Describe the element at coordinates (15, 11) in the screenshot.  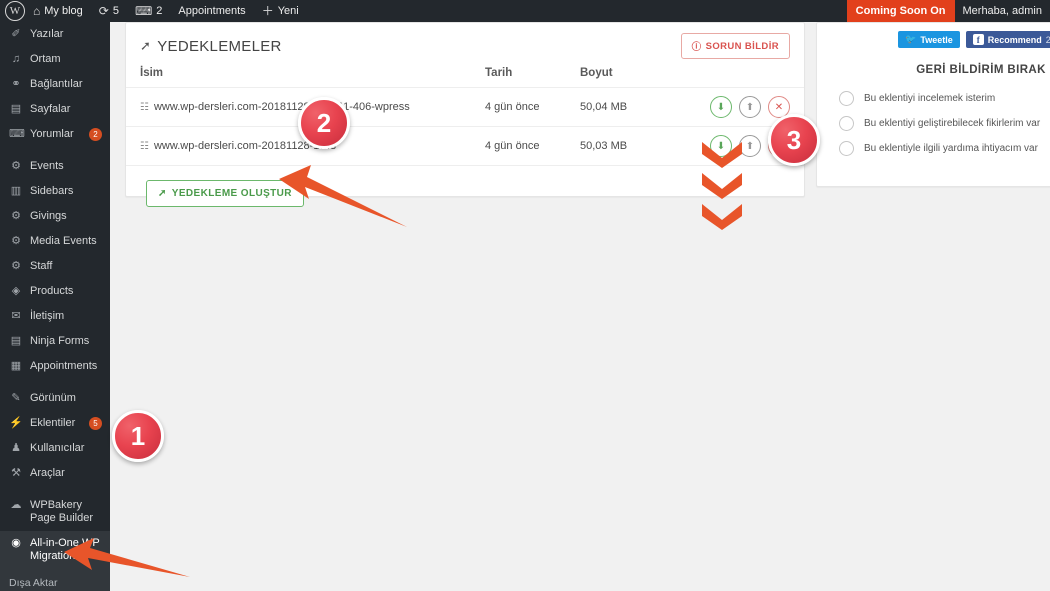
I see `wordpress-icon` at that location.